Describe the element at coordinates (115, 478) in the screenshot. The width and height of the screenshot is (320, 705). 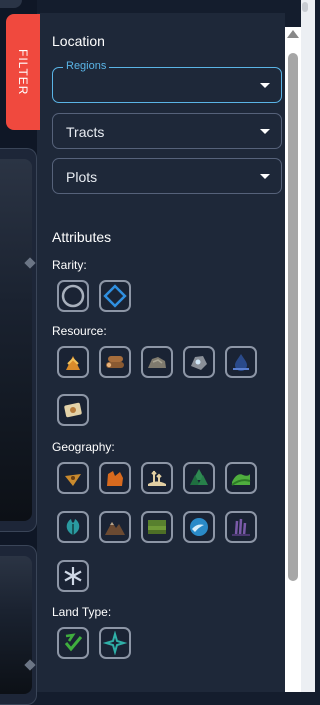
I see `canyon-icon` at that location.